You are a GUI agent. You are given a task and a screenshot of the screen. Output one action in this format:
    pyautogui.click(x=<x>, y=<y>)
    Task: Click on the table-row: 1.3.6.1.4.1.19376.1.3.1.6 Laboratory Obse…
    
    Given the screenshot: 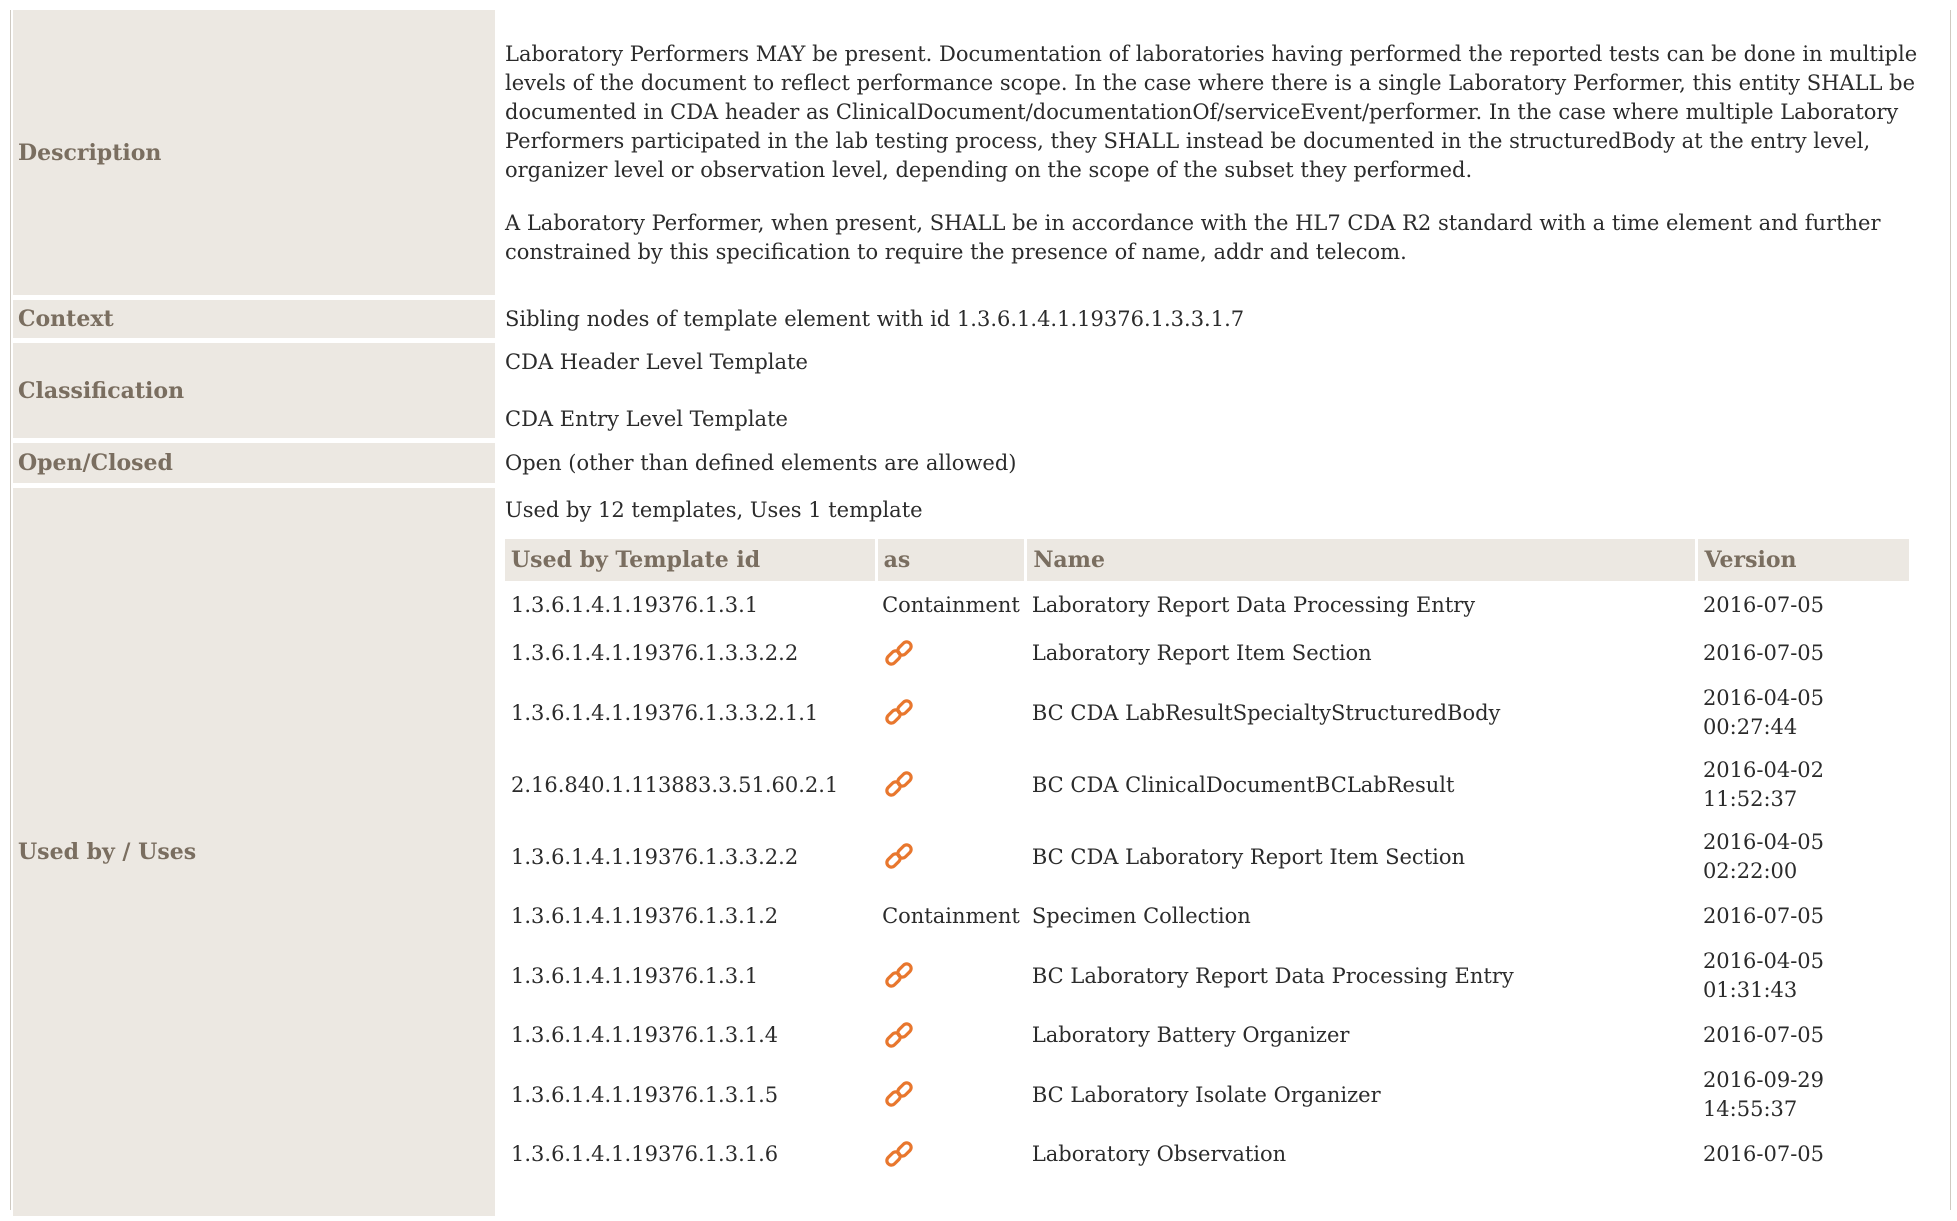 What is the action you would take?
    pyautogui.click(x=1207, y=1154)
    